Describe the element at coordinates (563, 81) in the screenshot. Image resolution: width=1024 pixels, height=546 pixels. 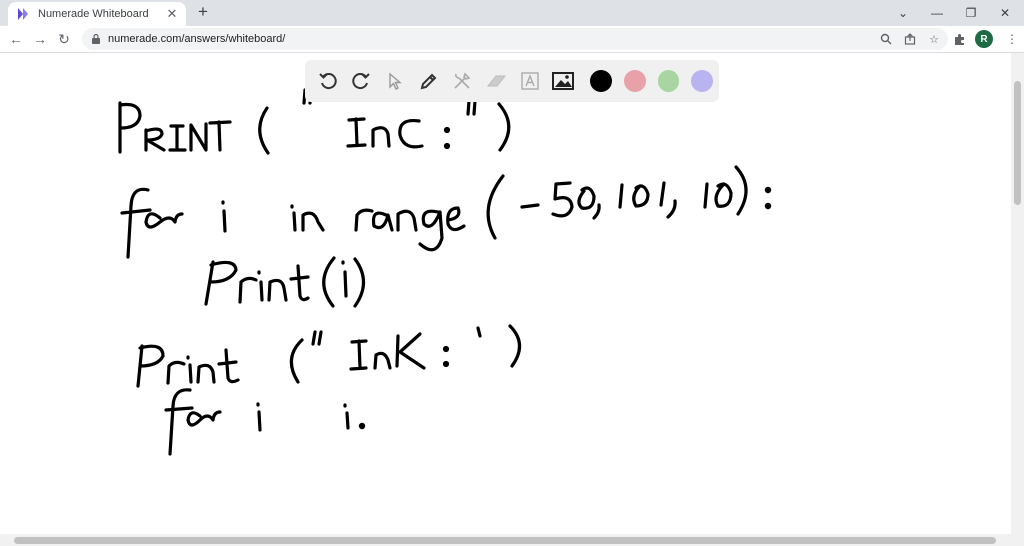
I see `image-icon` at that location.